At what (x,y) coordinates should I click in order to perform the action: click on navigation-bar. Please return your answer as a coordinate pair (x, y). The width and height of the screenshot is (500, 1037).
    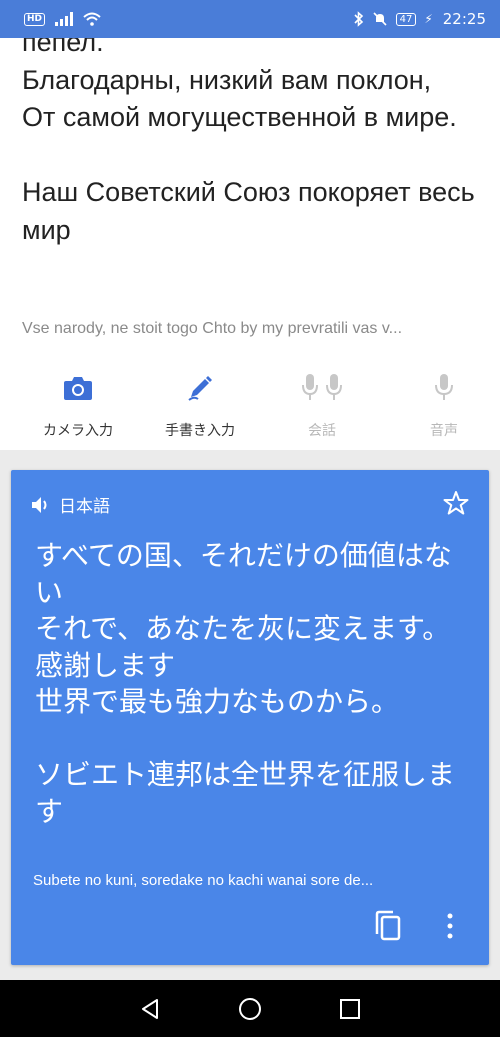
    Looking at the image, I should click on (250, 1008).